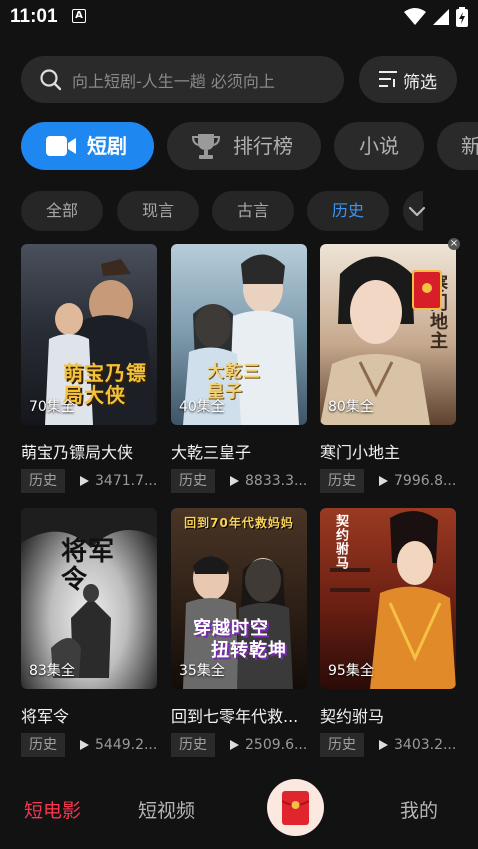 The image size is (478, 849). Describe the element at coordinates (239, 17) in the screenshot. I see `status-bar: 11:01 A` at that location.